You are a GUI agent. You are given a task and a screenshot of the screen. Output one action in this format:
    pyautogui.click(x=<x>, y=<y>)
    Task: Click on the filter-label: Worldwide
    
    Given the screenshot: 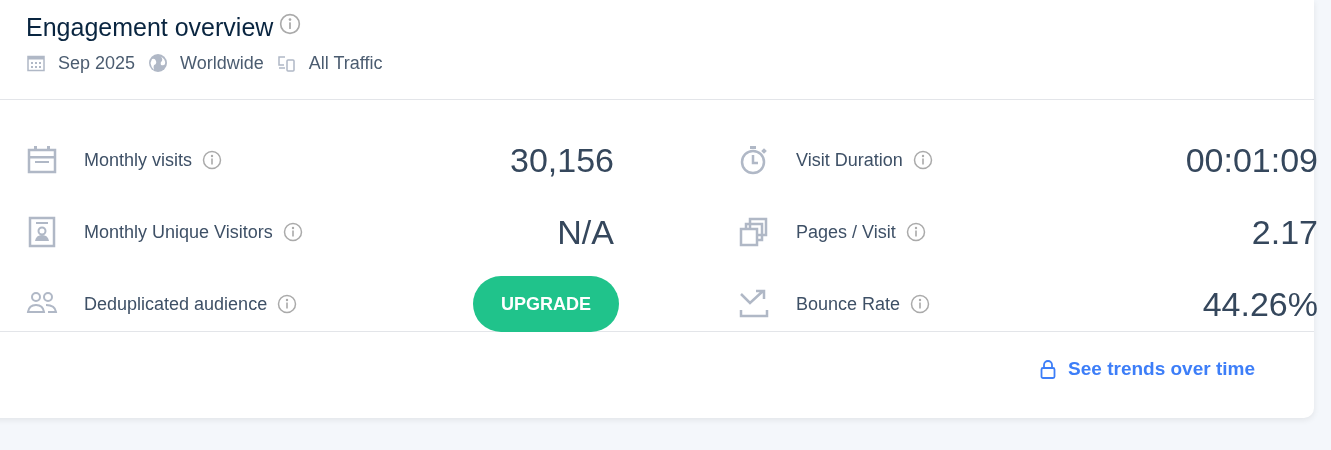 What is the action you would take?
    pyautogui.click(x=222, y=63)
    